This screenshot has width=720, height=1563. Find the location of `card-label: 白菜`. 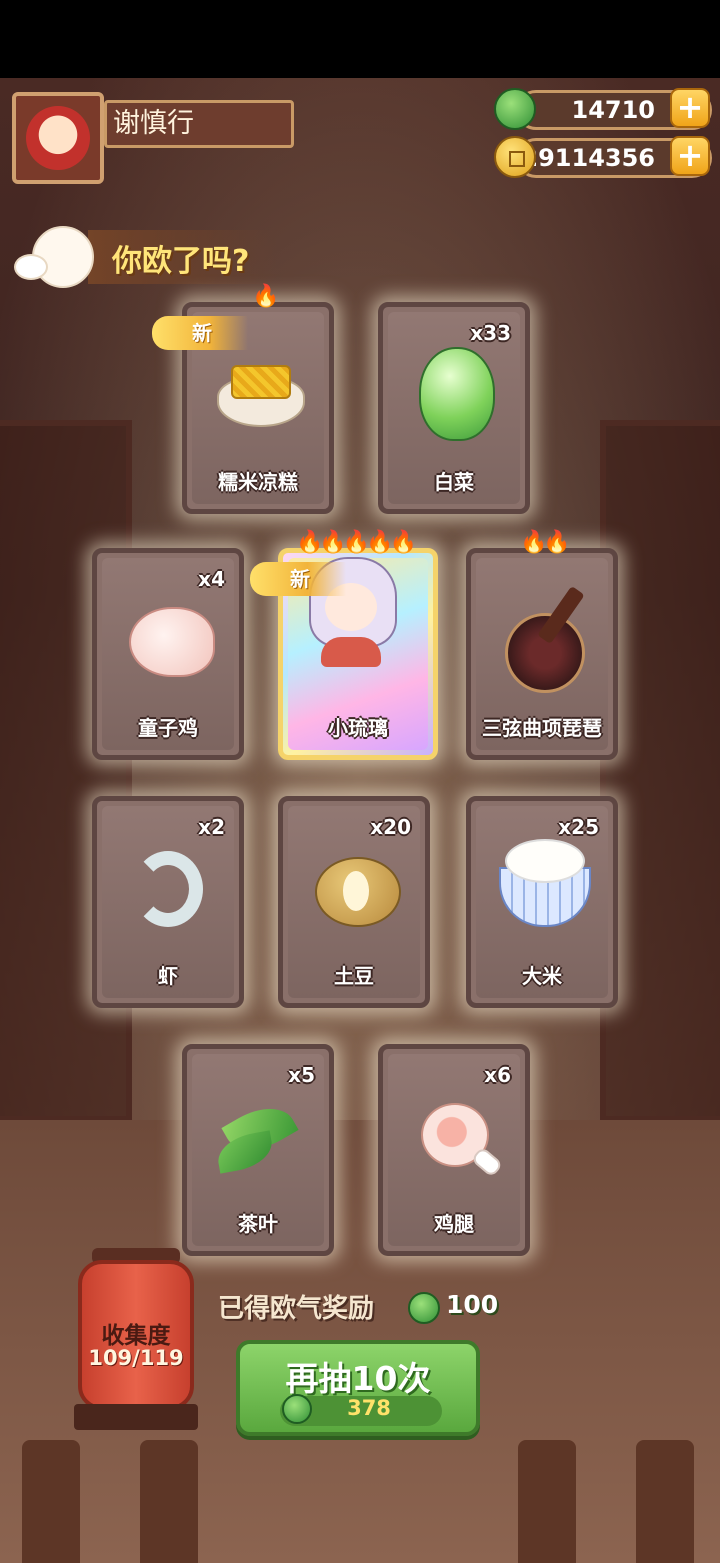

card-label: 白菜 is located at coordinates (454, 482).